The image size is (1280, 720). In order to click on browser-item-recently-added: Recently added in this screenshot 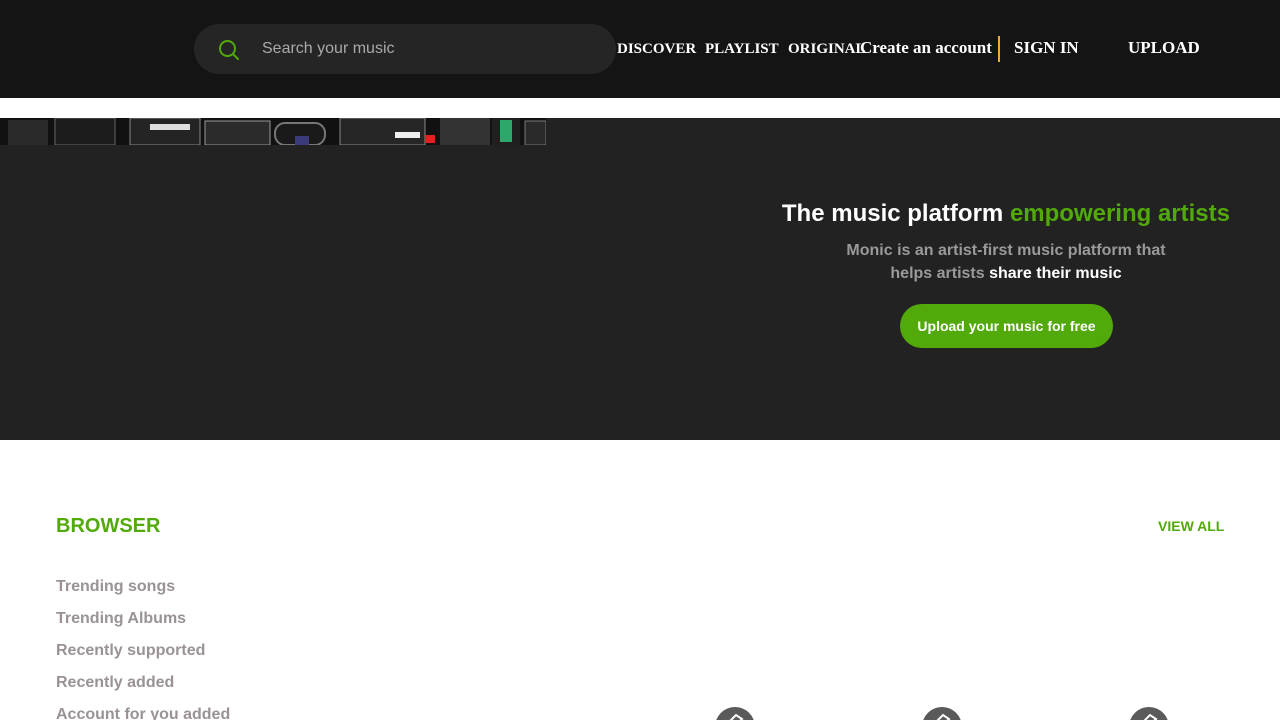, I will do `click(143, 690)`.